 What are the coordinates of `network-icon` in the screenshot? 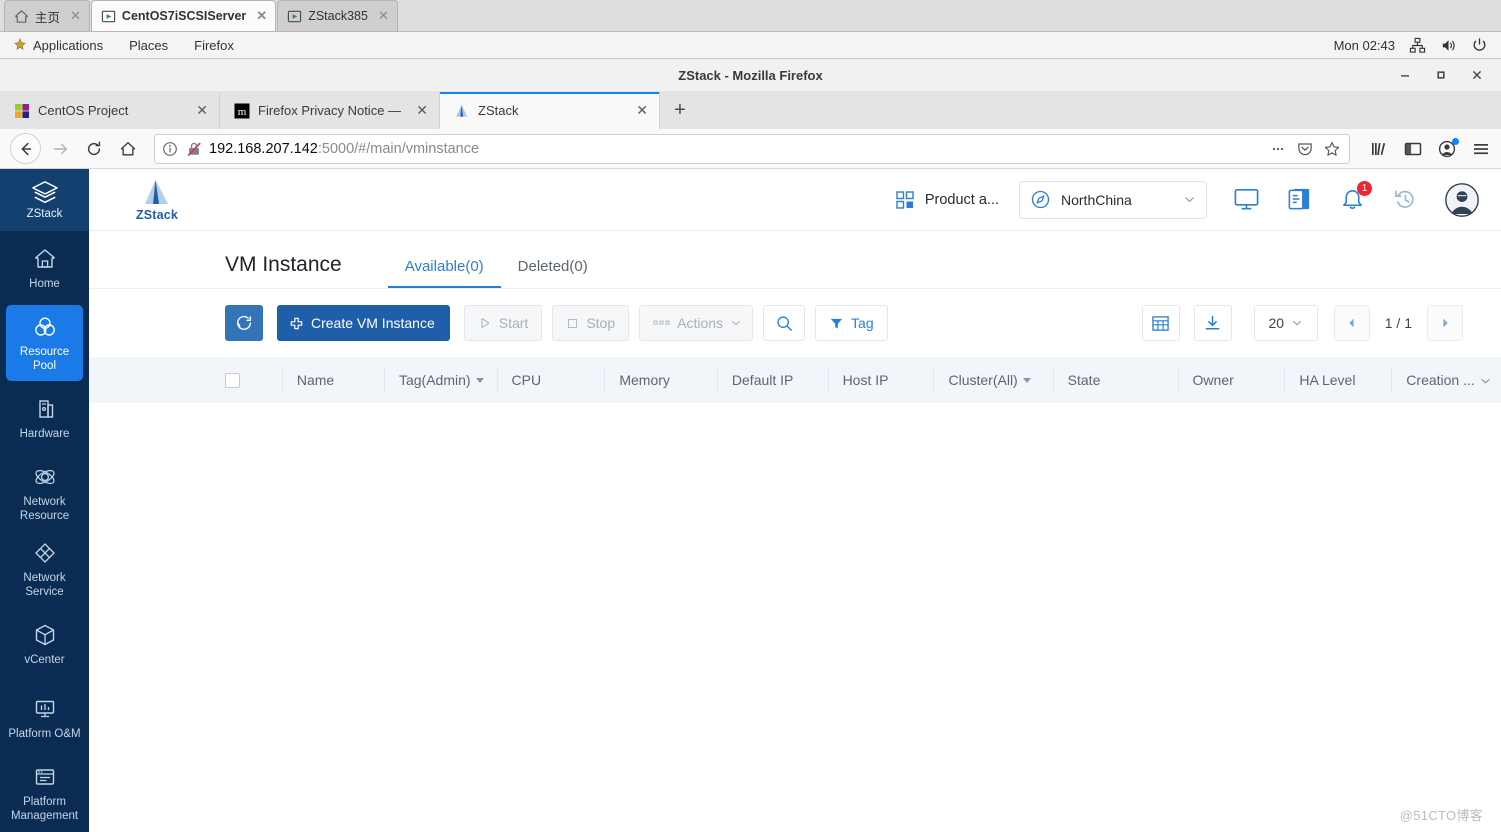 It's located at (1417, 45).